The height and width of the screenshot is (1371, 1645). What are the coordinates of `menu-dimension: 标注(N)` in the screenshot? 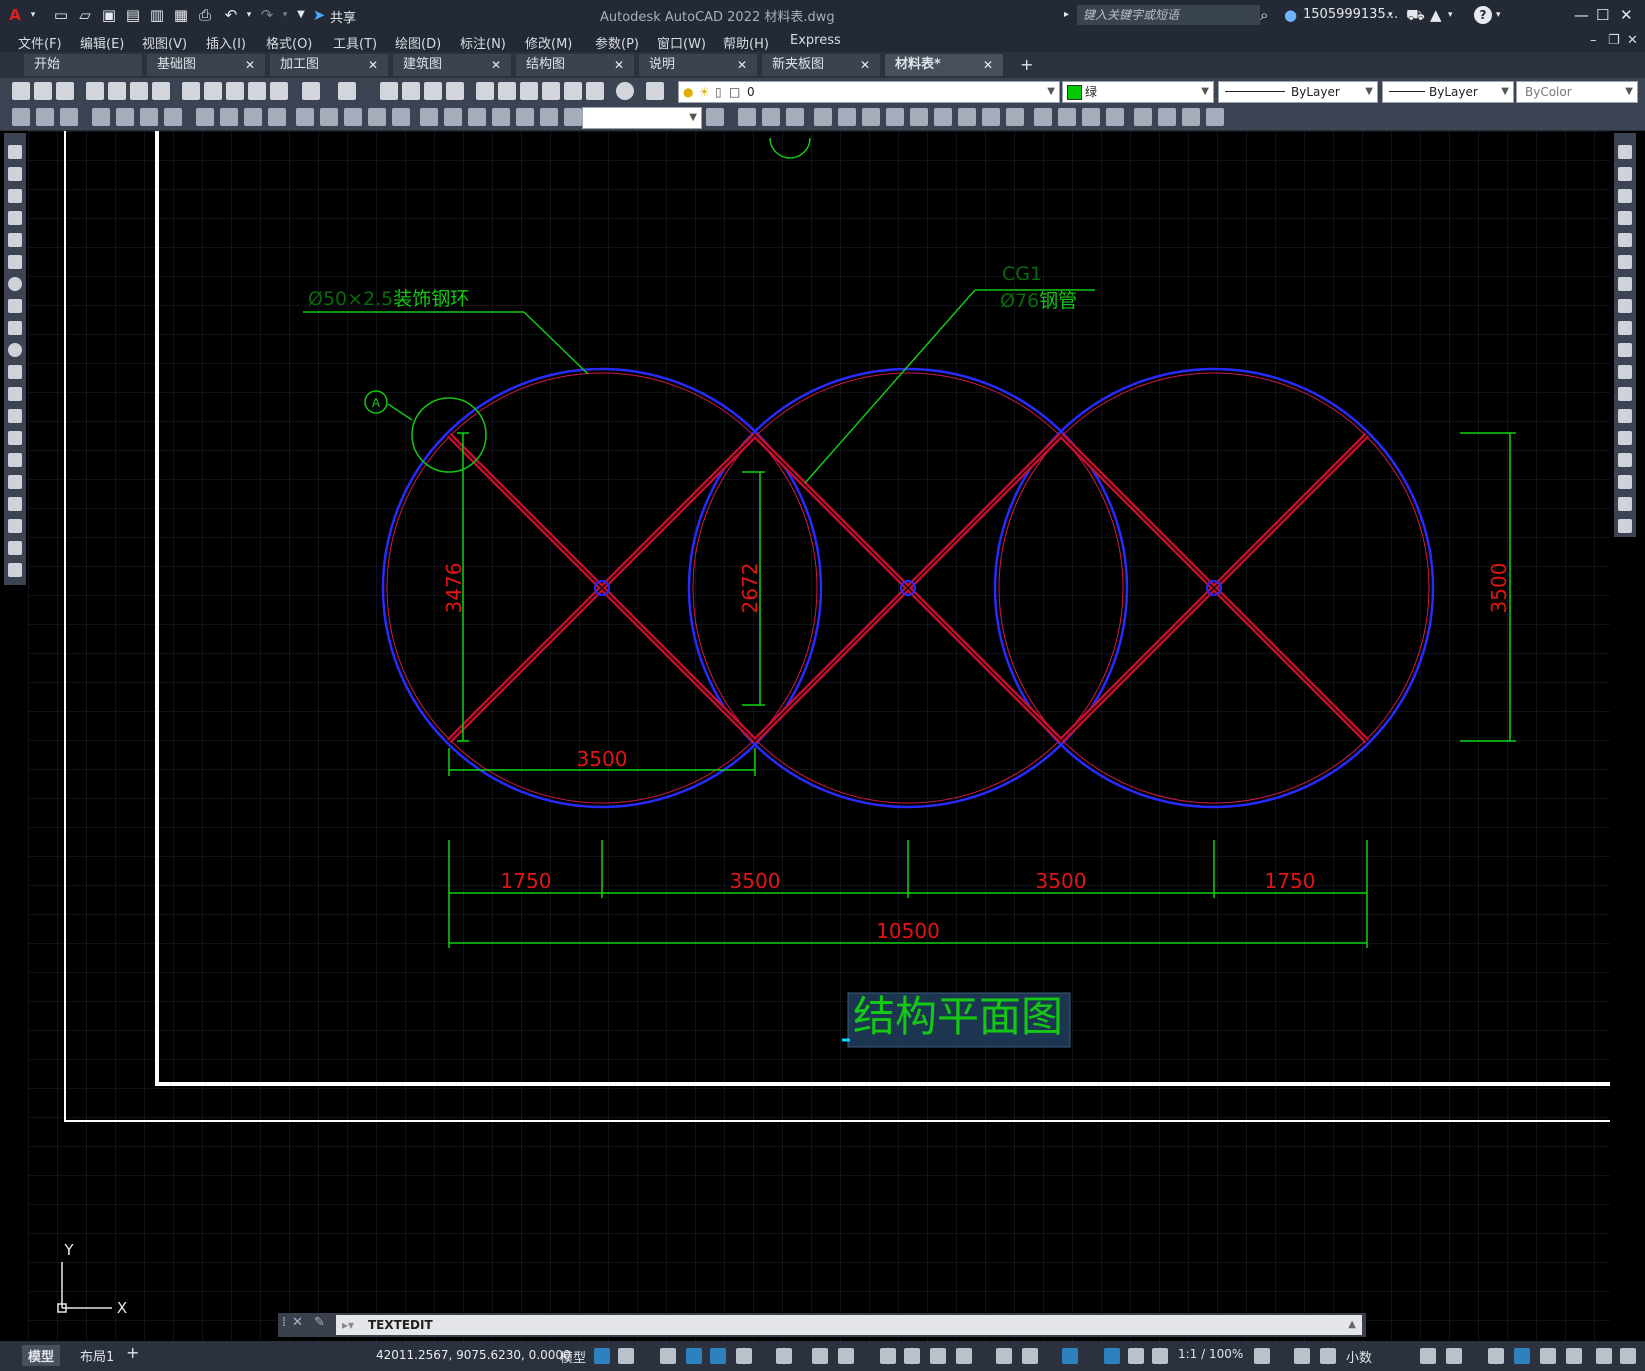 It's located at (483, 42).